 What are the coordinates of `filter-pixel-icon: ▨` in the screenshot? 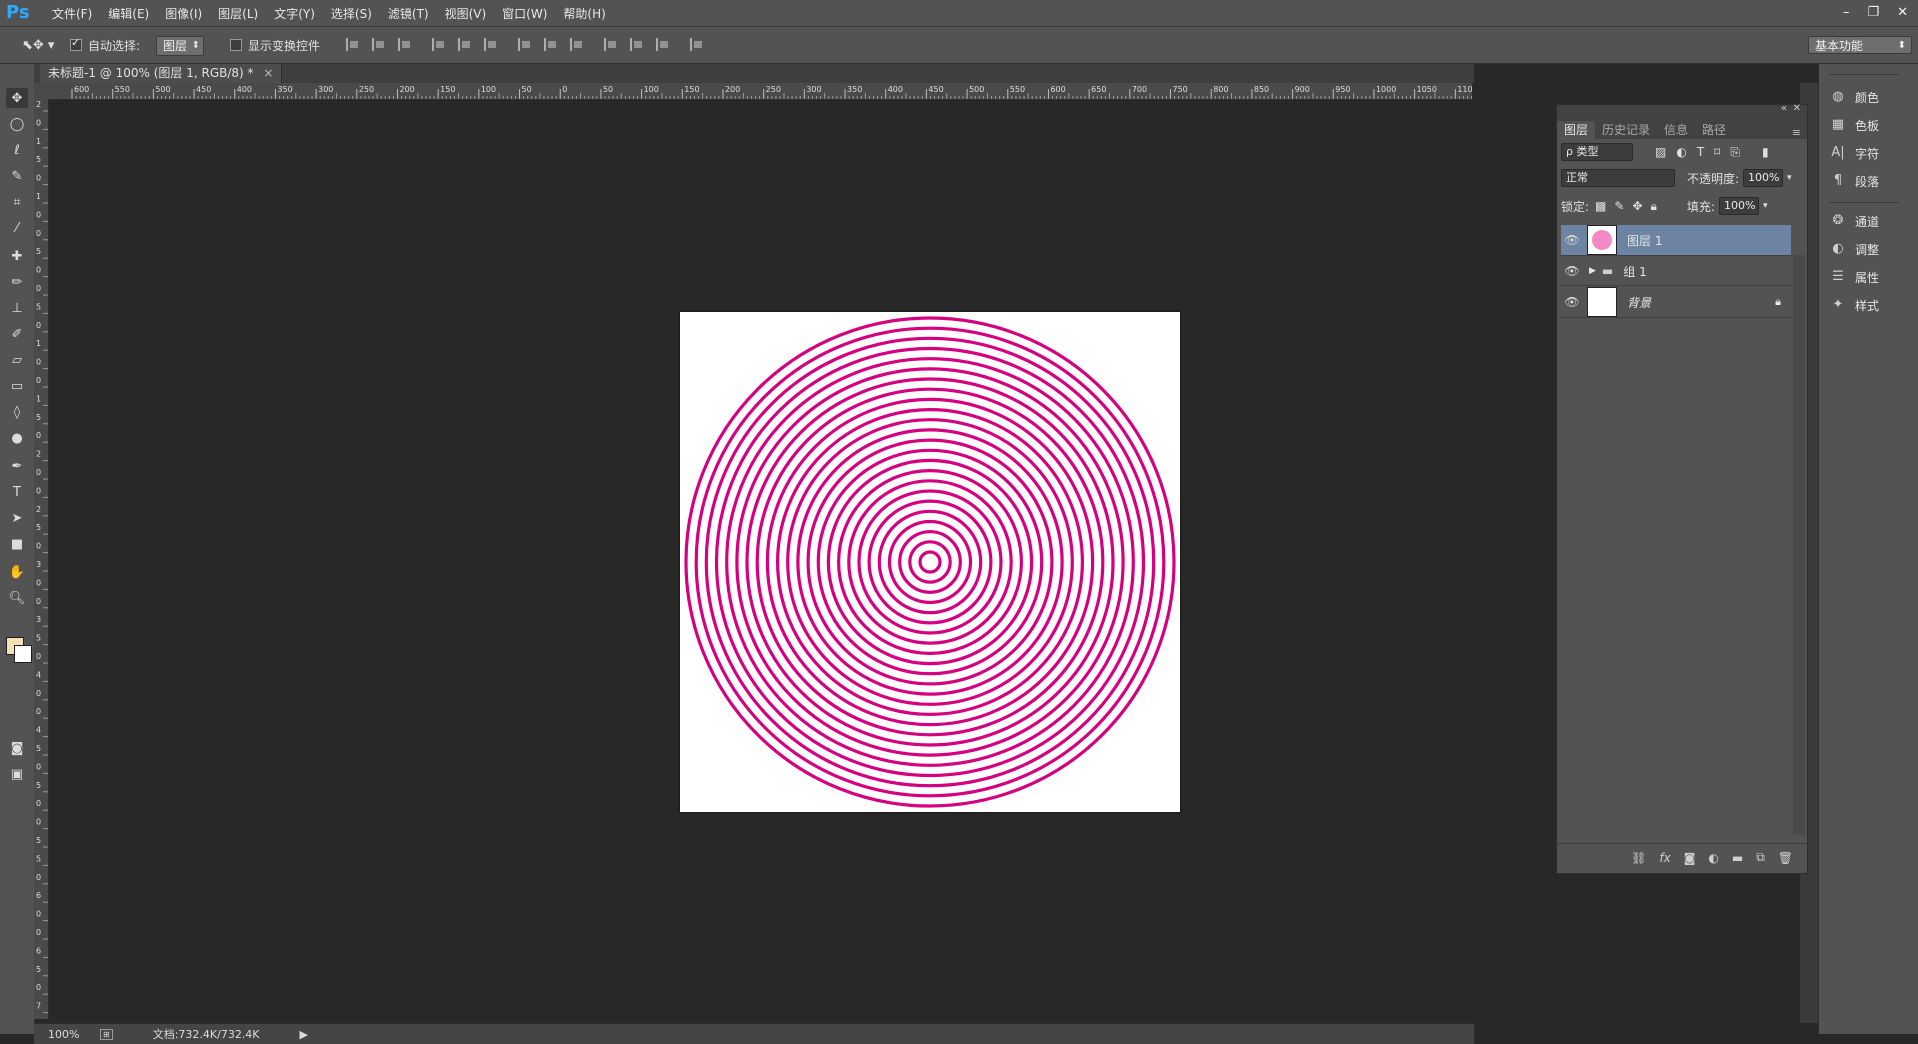 It's located at (1660, 152).